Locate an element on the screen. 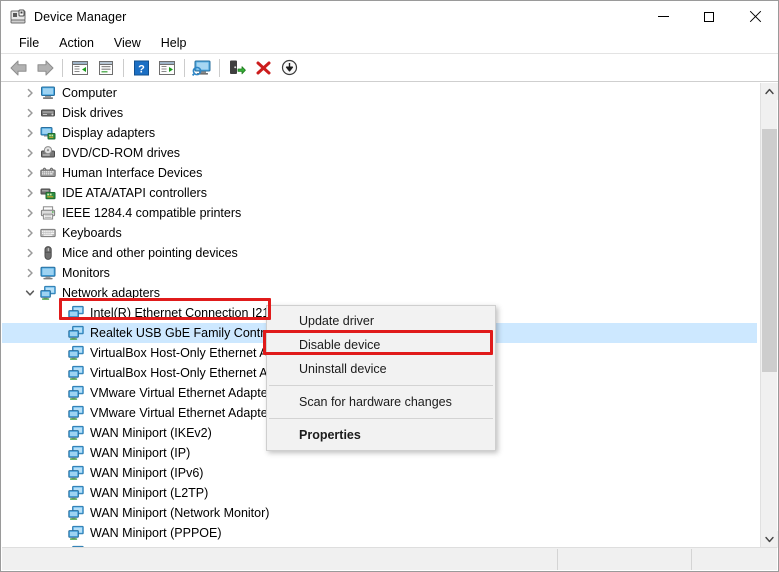 The height and width of the screenshot is (572, 779). hid-icon is located at coordinates (48, 173).